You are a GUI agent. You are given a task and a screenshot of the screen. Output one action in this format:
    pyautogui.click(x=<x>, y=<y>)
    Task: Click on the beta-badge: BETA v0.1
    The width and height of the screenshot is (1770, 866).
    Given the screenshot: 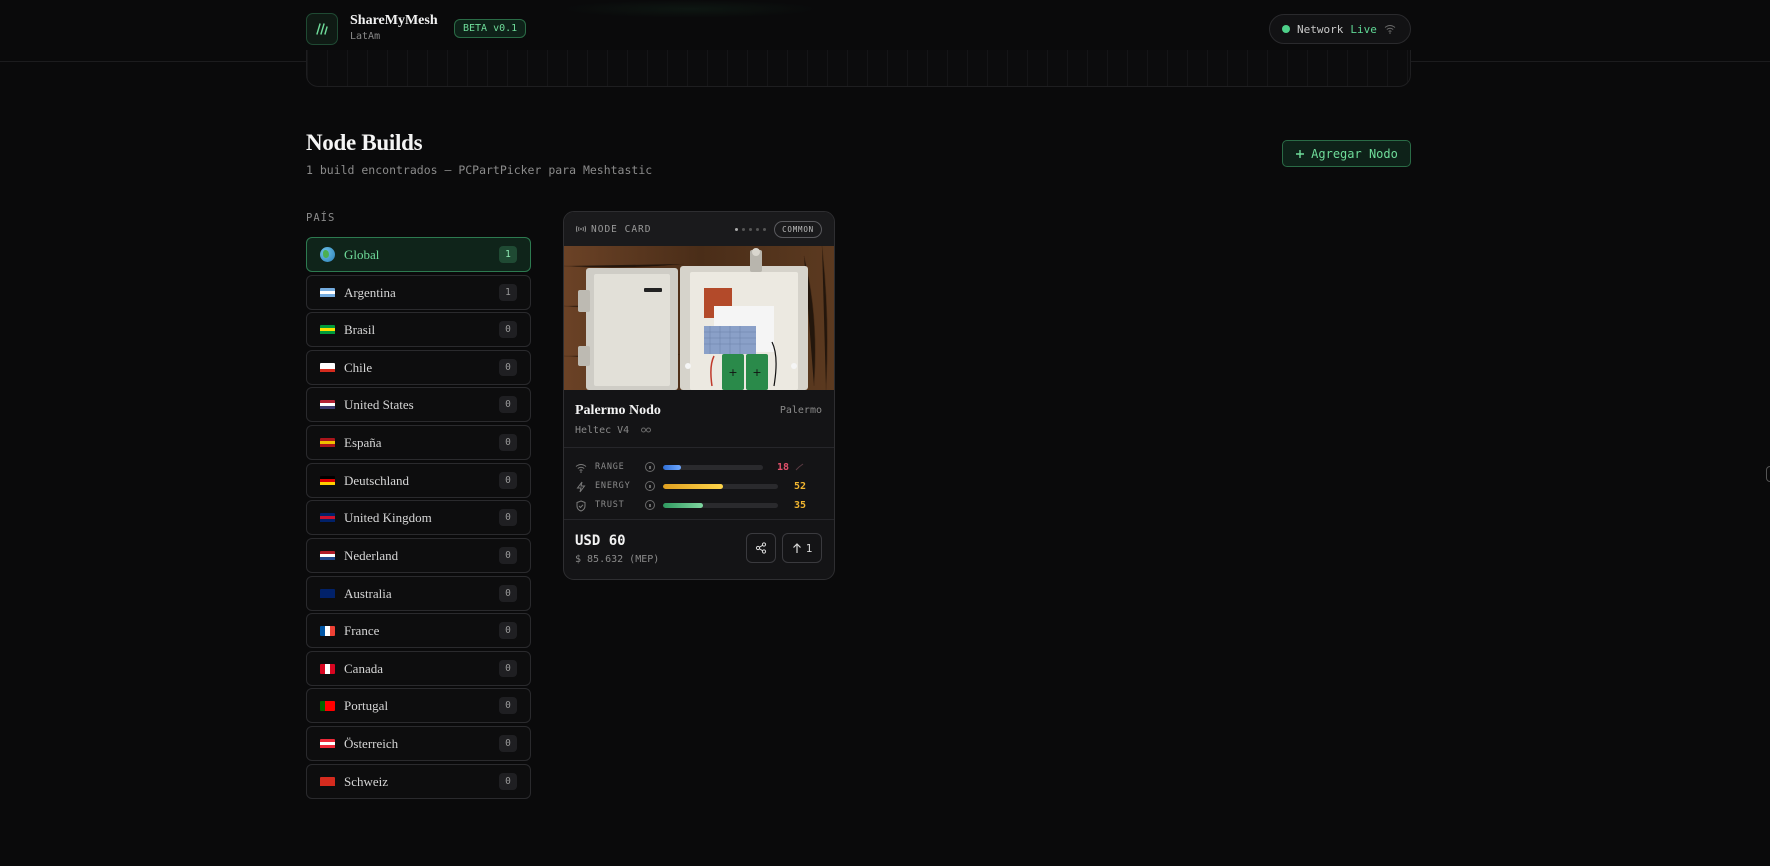 What is the action you would take?
    pyautogui.click(x=490, y=28)
    